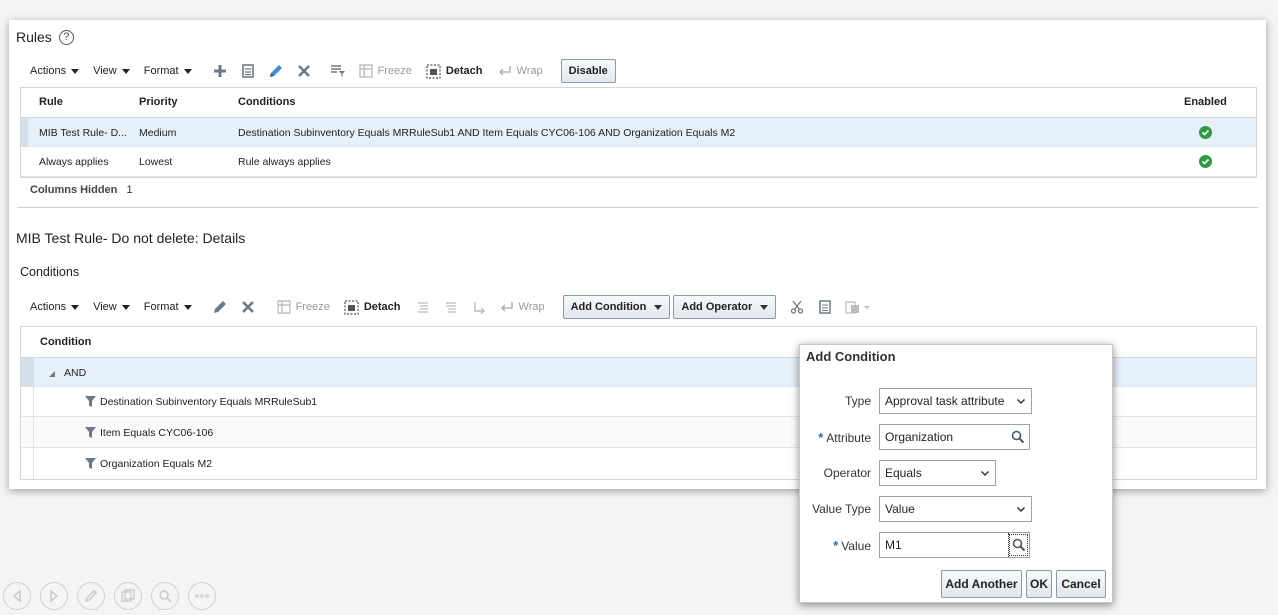 The height and width of the screenshot is (615, 1278). What do you see at coordinates (248, 71) in the screenshot?
I see `duplicate-icon` at bounding box center [248, 71].